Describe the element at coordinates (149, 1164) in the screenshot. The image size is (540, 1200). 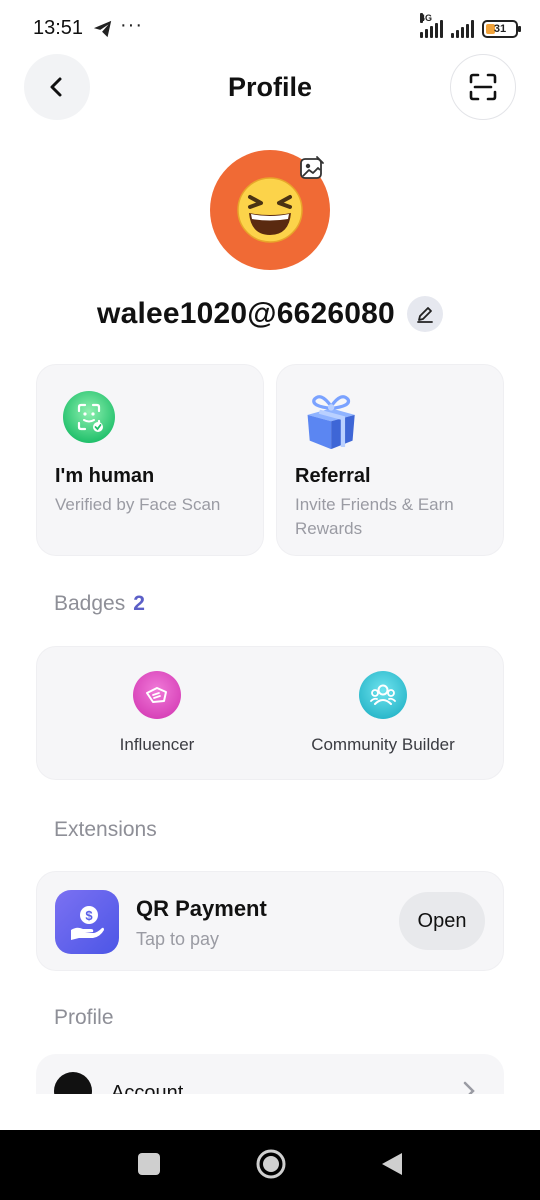
I see `recents-icon` at that location.